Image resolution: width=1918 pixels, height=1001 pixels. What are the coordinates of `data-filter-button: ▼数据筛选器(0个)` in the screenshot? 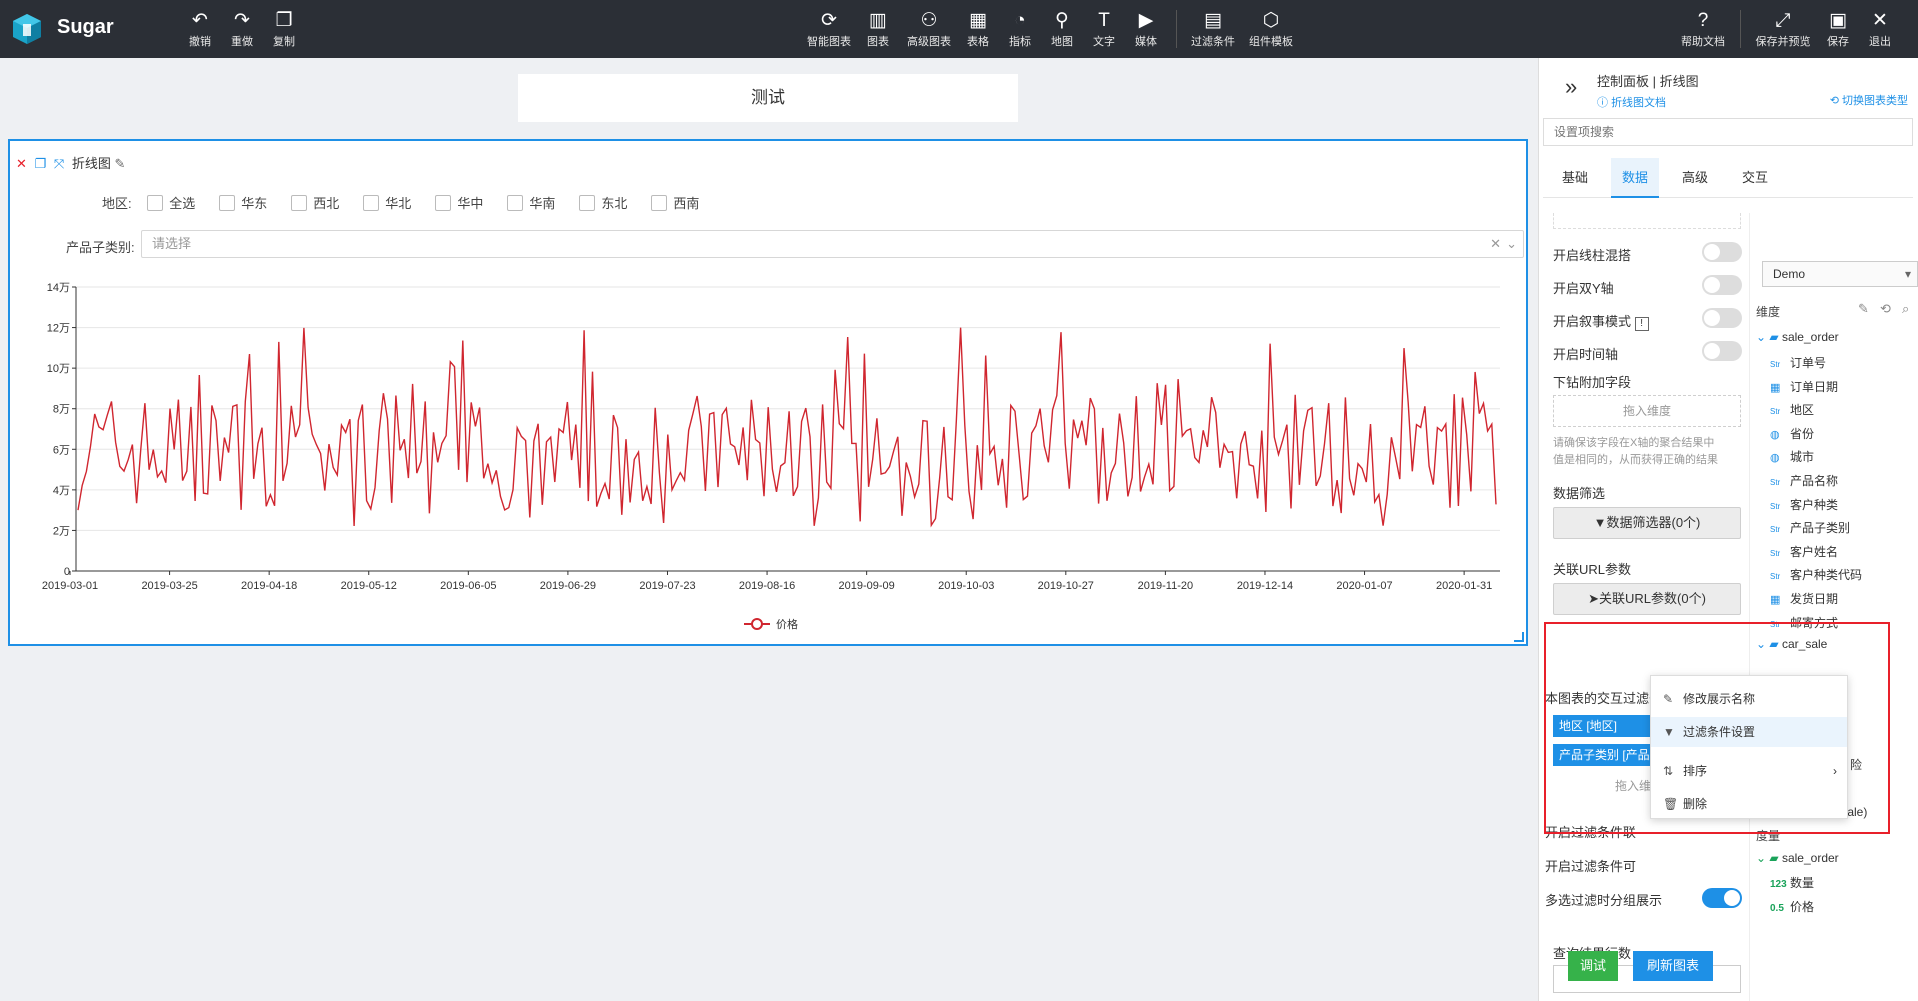 It's located at (1647, 523).